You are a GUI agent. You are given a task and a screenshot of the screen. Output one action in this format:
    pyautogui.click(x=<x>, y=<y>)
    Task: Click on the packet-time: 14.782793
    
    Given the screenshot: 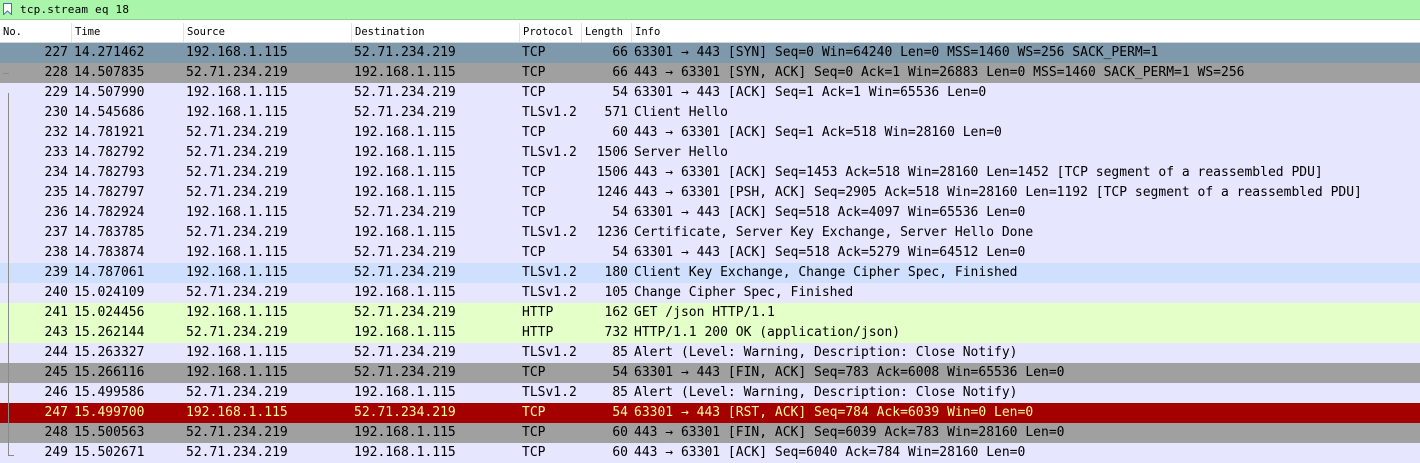 What is the action you would take?
    pyautogui.click(x=109, y=172)
    